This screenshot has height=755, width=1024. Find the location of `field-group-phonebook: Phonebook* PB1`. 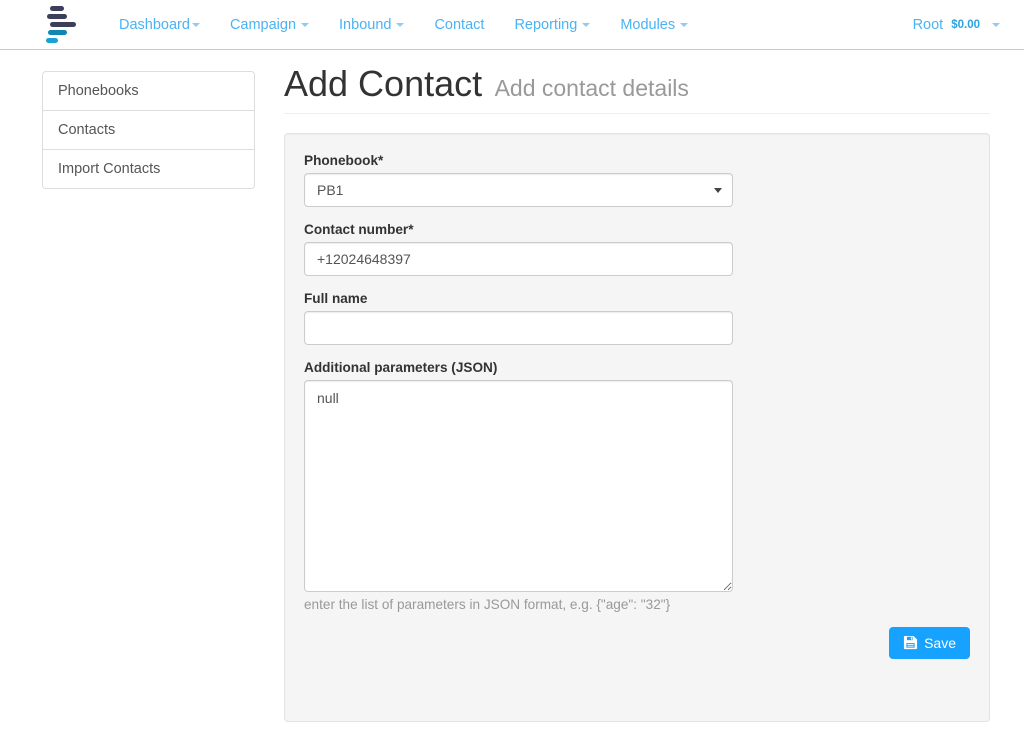

field-group-phonebook: Phonebook* PB1 is located at coordinates (637, 180).